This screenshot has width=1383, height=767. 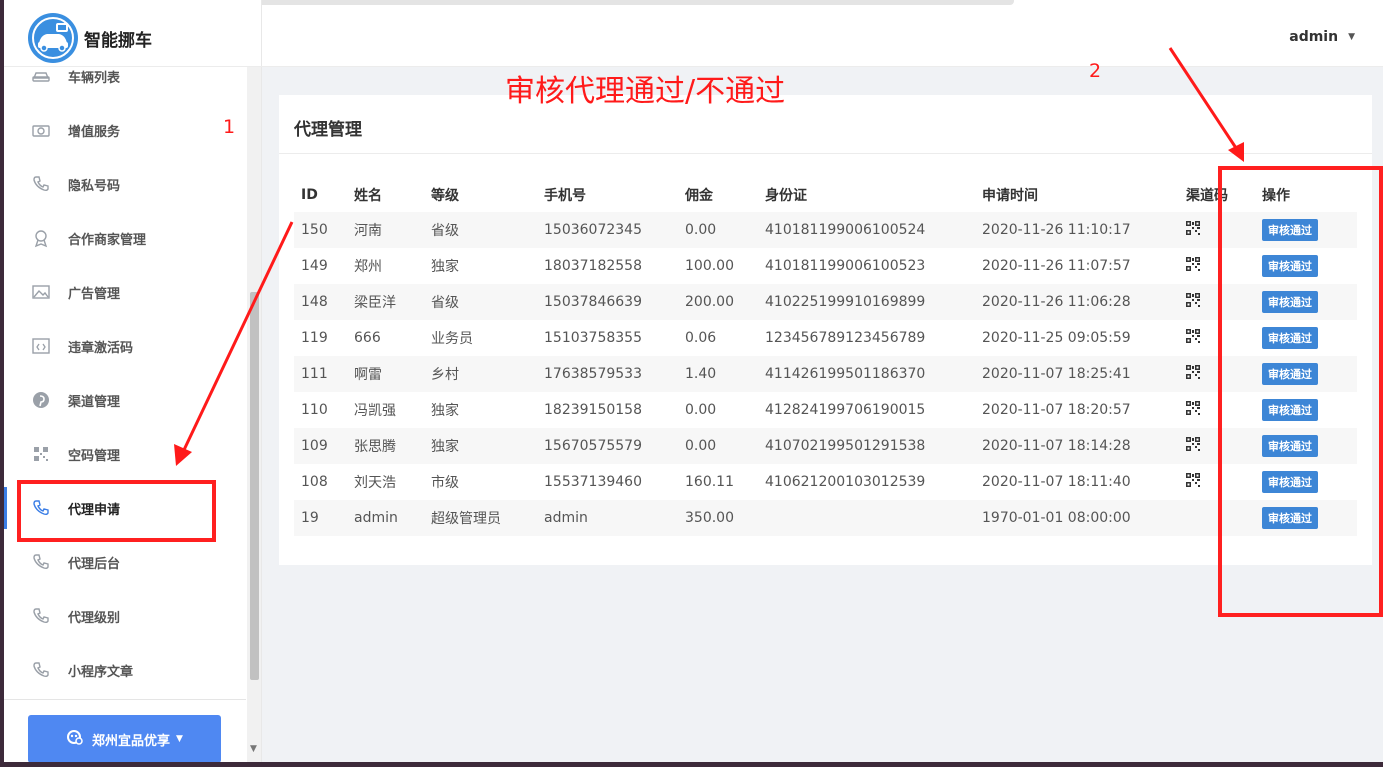 What do you see at coordinates (314, 482) in the screenshot?
I see `cell-id: 108` at bounding box center [314, 482].